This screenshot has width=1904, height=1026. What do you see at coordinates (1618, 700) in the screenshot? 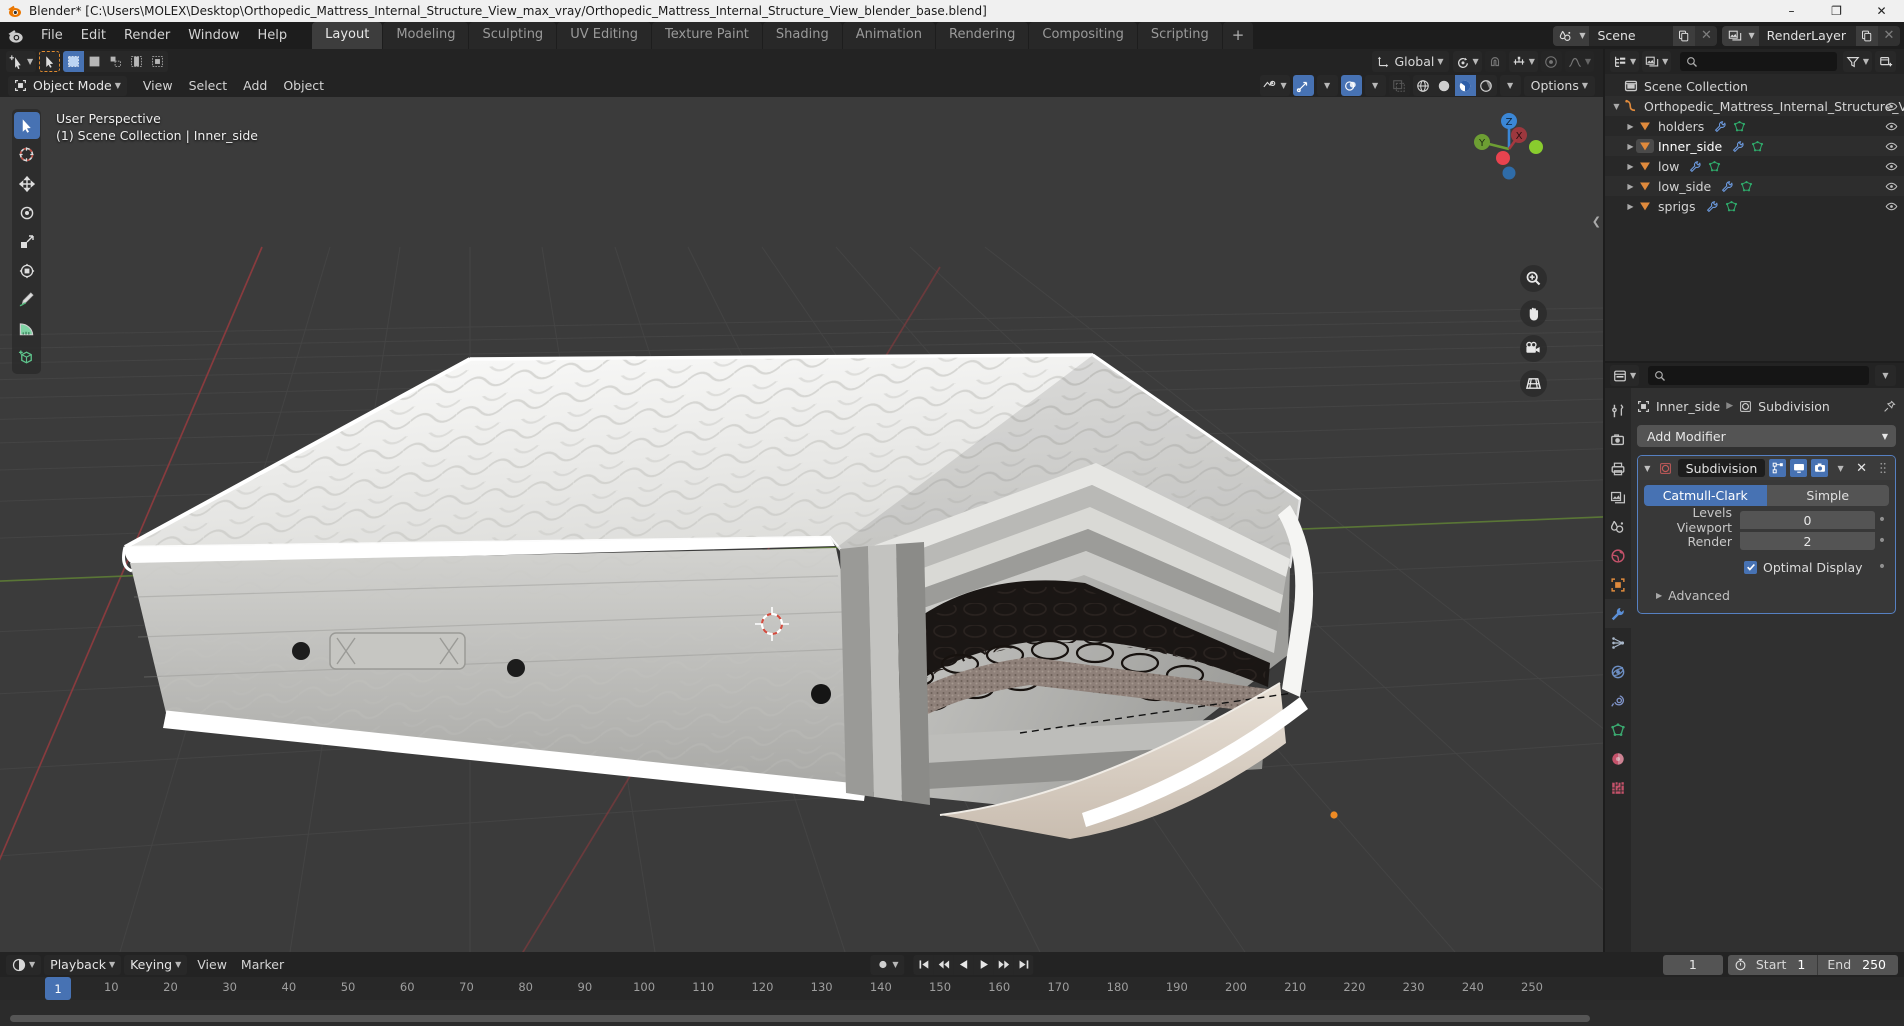
I see `tab-constraints` at bounding box center [1618, 700].